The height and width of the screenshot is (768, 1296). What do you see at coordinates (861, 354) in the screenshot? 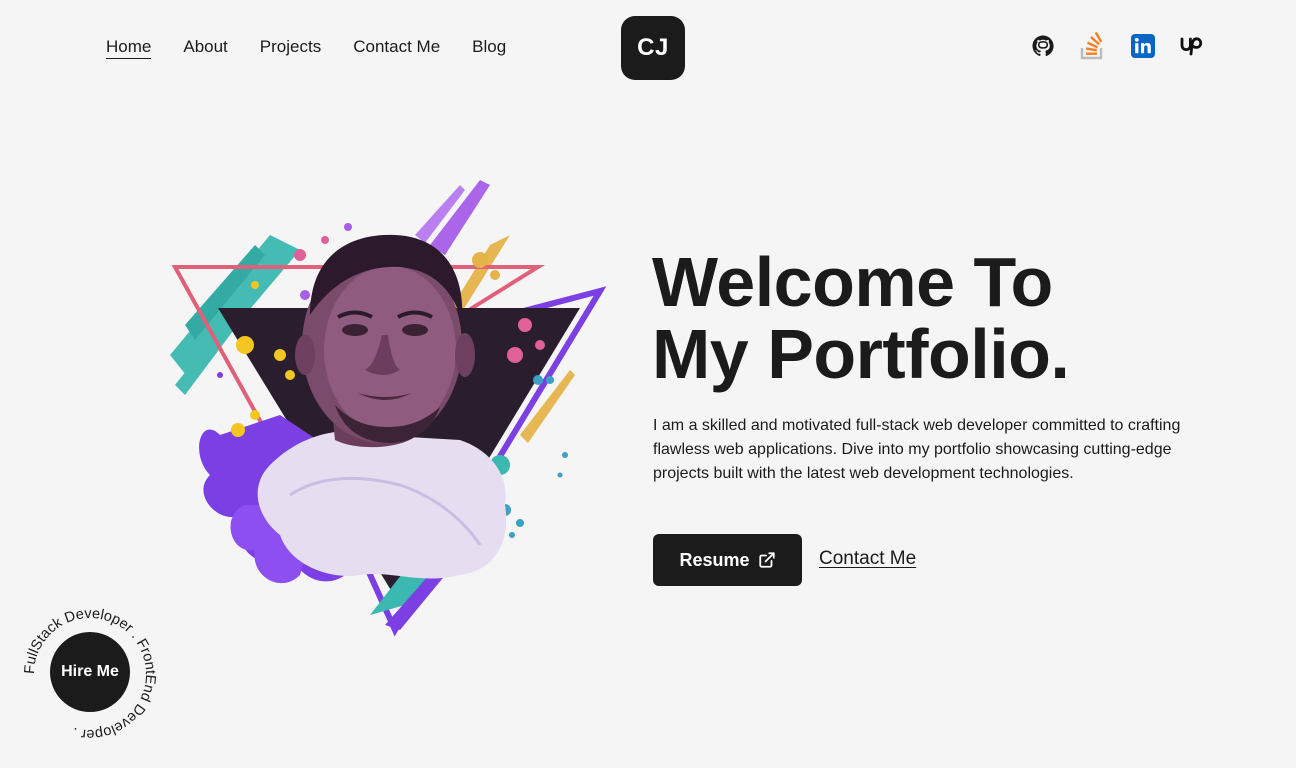
I see `hero-title-line2: My Portfolio.` at bounding box center [861, 354].